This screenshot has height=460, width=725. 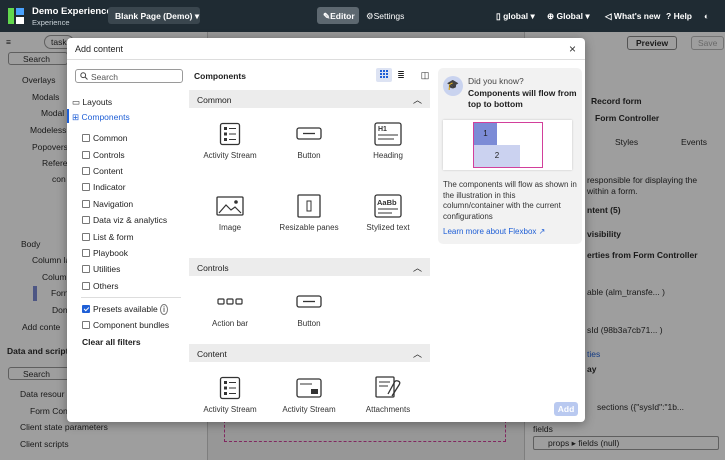 I want to click on attachments-icon, so click(x=388, y=387).